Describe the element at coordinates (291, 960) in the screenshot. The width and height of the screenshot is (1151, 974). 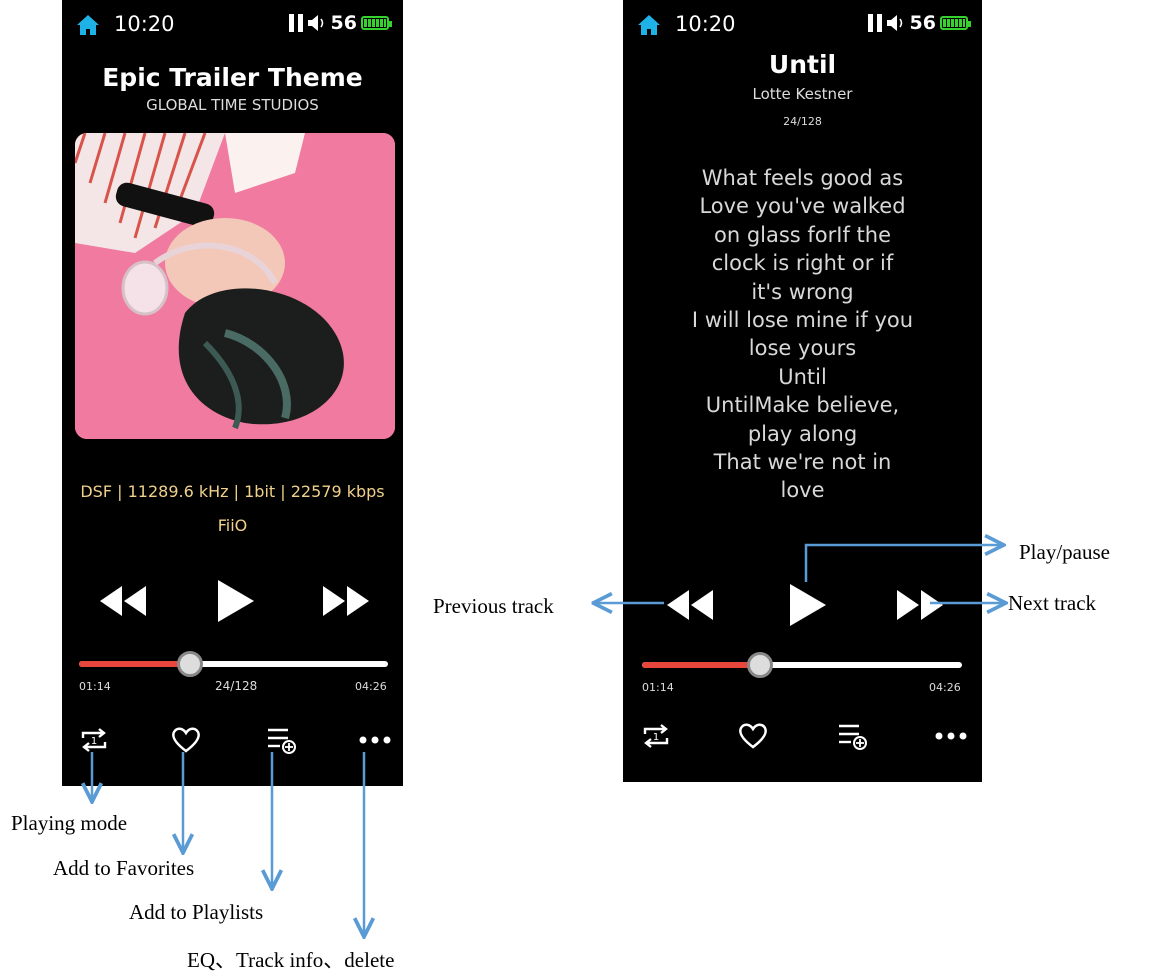
I see `label-more-options: EQ、Track info、delete` at that location.